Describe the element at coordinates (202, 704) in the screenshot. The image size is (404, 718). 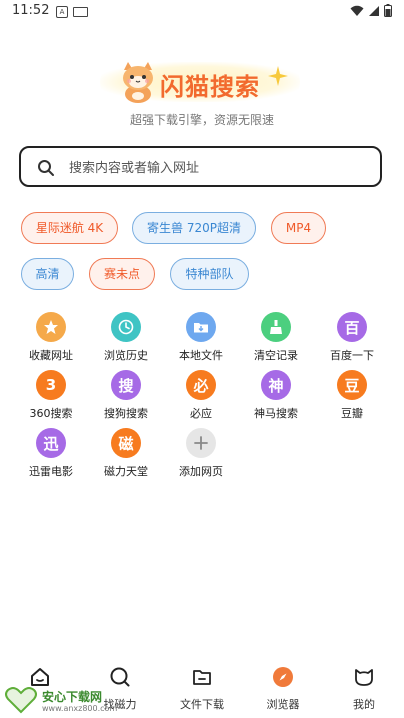
I see `nav-label: 文件下载` at that location.